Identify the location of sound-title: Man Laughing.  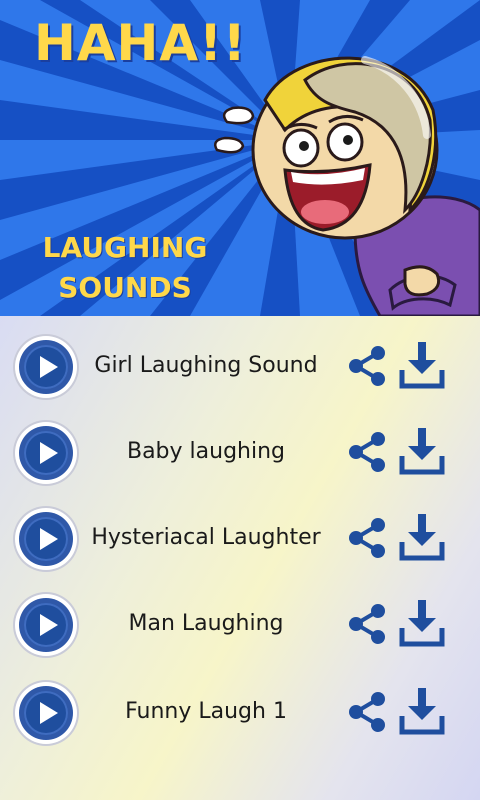
(206, 623).